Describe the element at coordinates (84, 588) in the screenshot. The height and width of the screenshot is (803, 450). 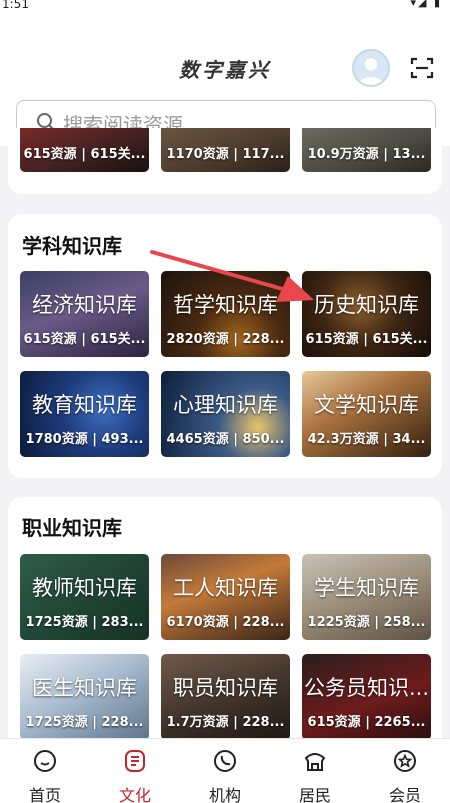
I see `tile-name: 教师知识库` at that location.